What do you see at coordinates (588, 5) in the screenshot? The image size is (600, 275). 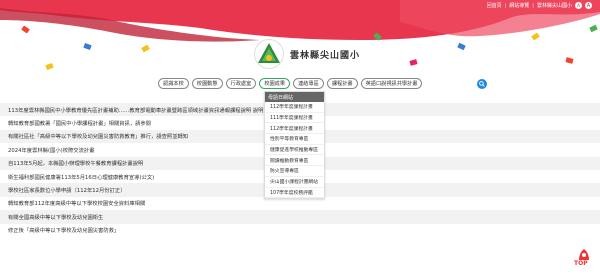 I see `font-large-button: A` at bounding box center [588, 5].